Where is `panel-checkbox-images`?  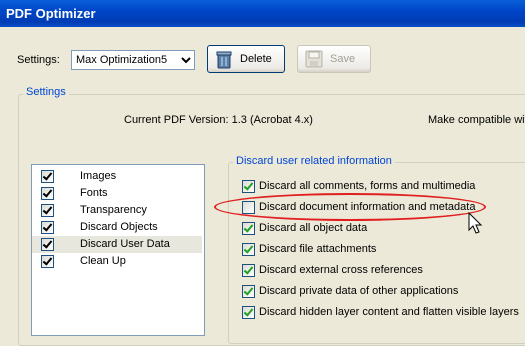 panel-checkbox-images is located at coordinates (47, 176).